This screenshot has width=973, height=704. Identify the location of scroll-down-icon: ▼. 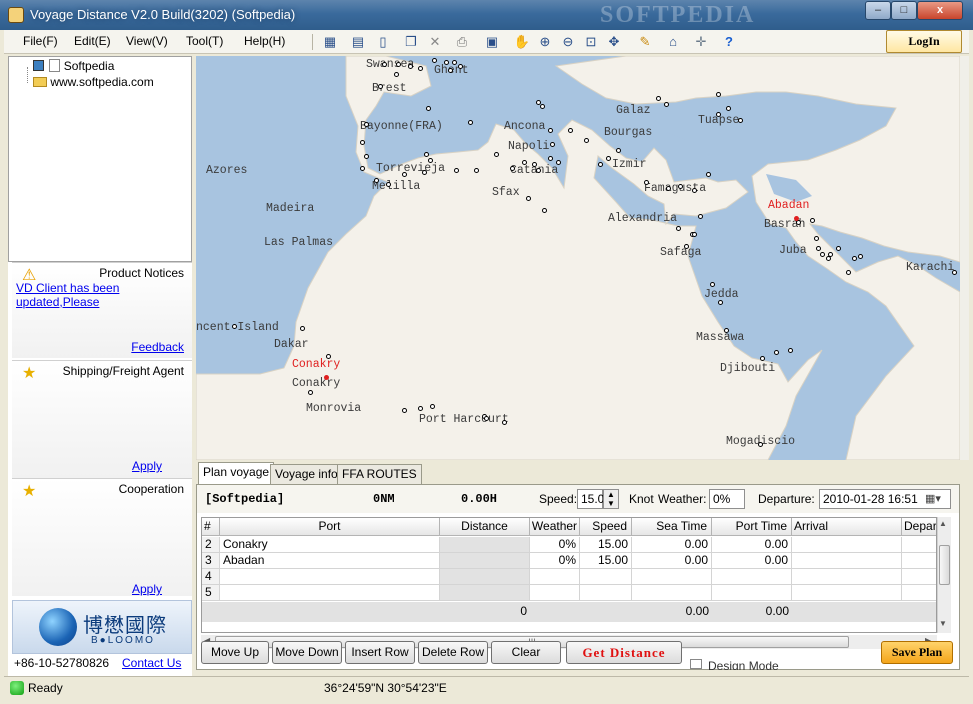
(943, 623).